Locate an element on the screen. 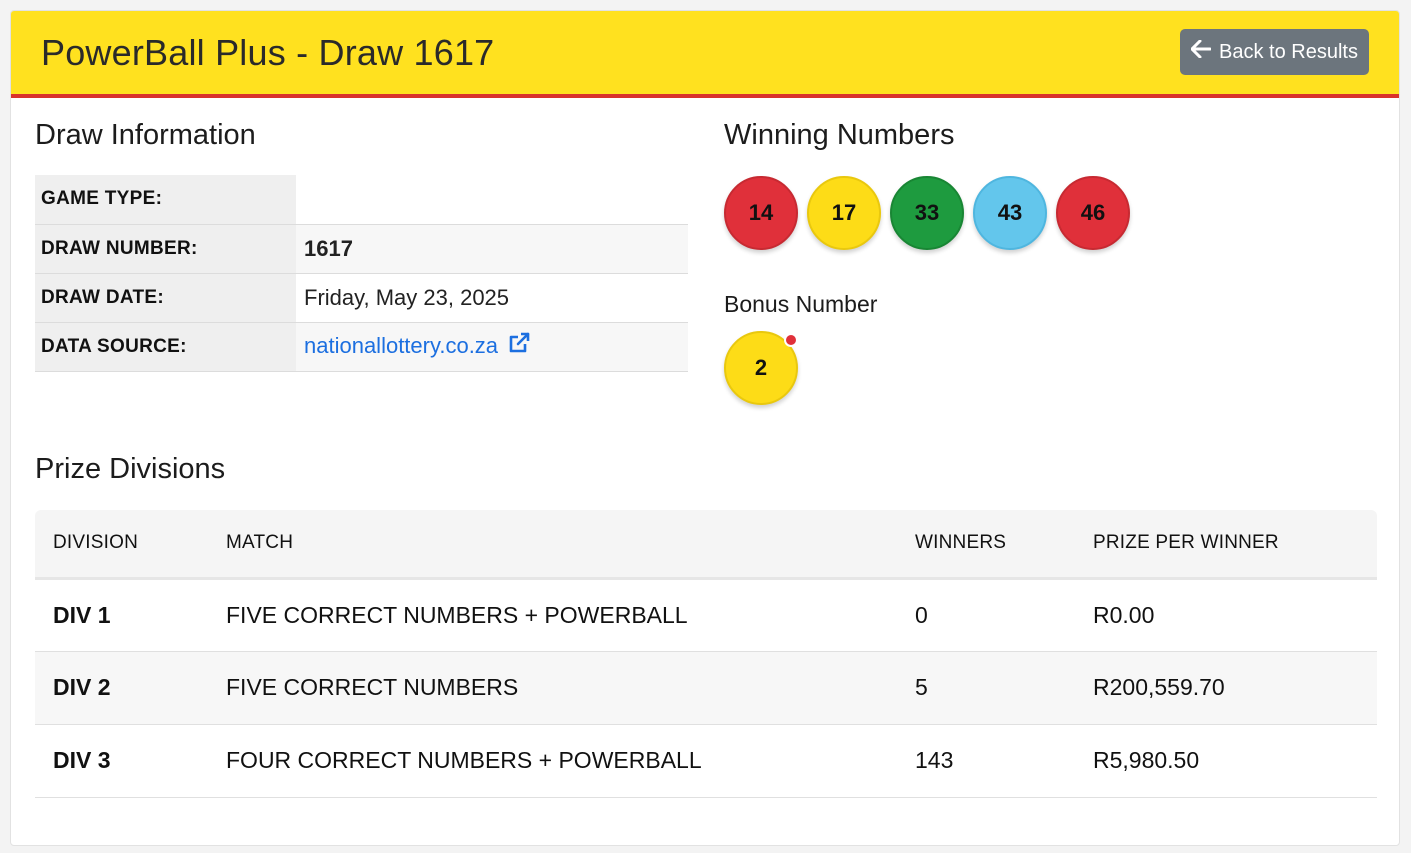  division-cell: DIV 2 is located at coordinates (121, 688).